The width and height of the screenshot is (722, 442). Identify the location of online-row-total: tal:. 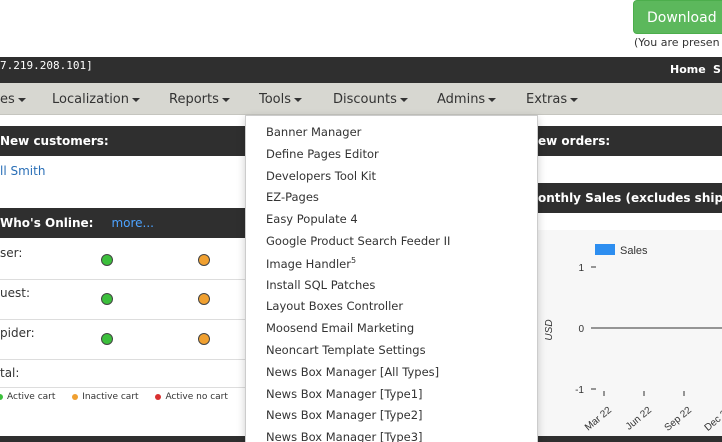
(122, 374).